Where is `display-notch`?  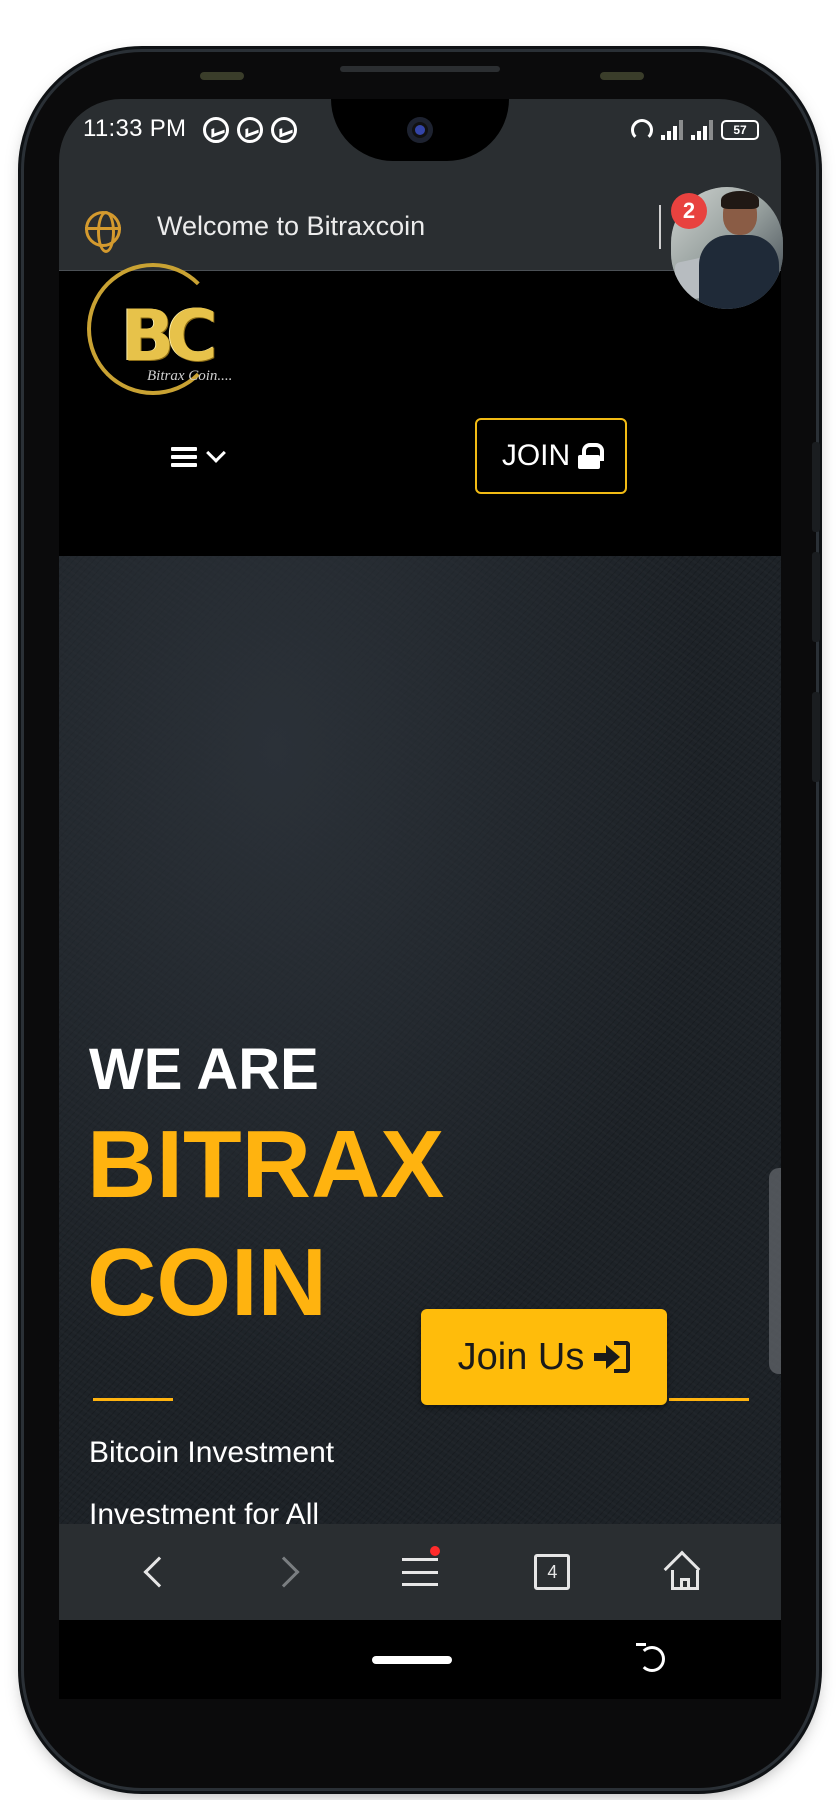
display-notch is located at coordinates (420, 130).